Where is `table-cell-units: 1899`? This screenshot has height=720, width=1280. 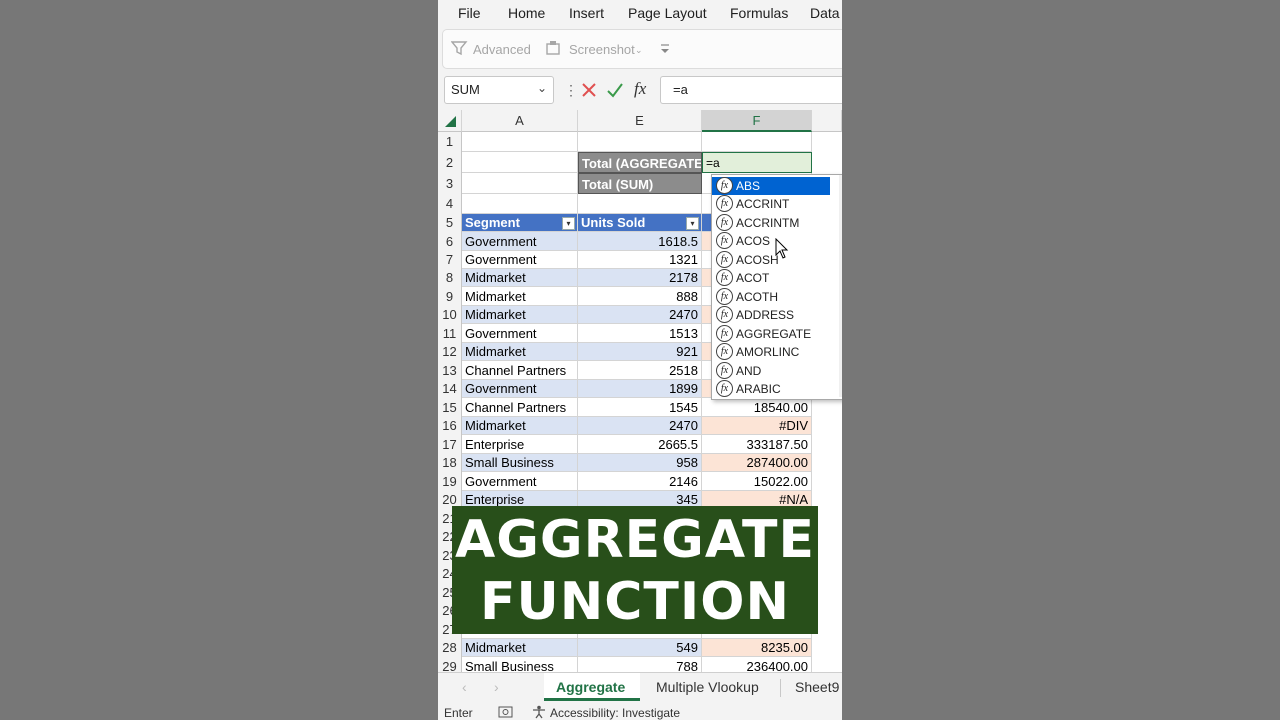 table-cell-units: 1899 is located at coordinates (640, 389).